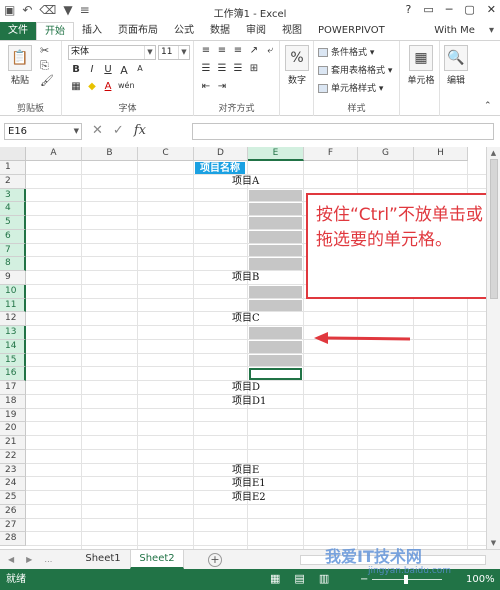  I want to click on row-header: 13, so click(13, 333).